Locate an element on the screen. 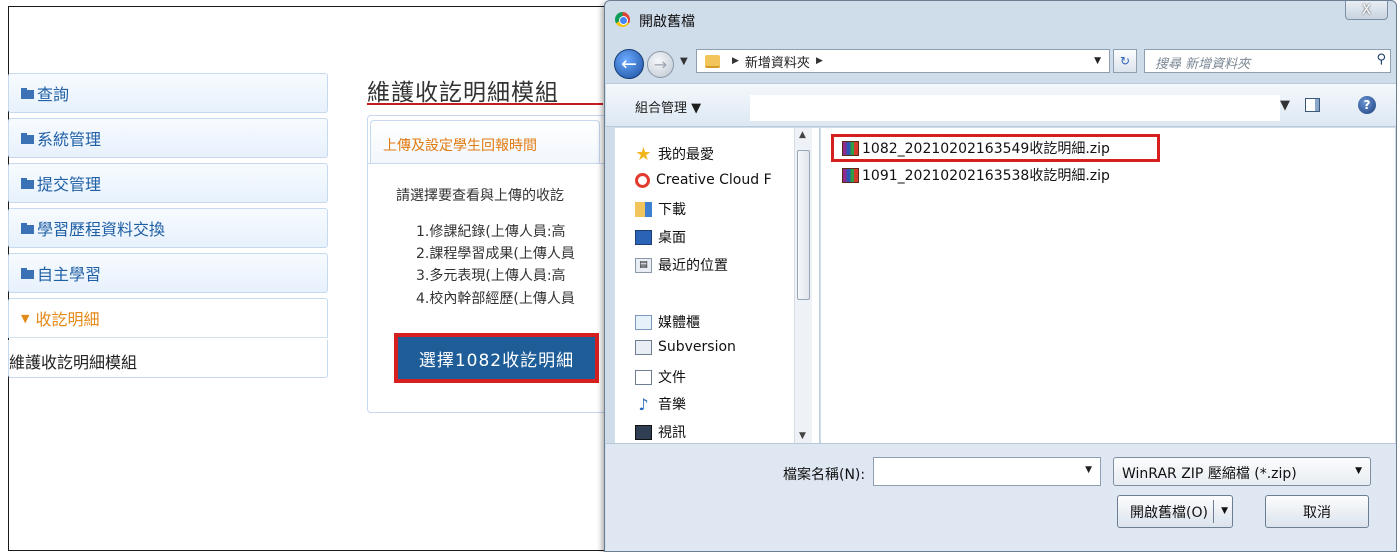 The image size is (1397, 552). forward-button: → is located at coordinates (660, 64).